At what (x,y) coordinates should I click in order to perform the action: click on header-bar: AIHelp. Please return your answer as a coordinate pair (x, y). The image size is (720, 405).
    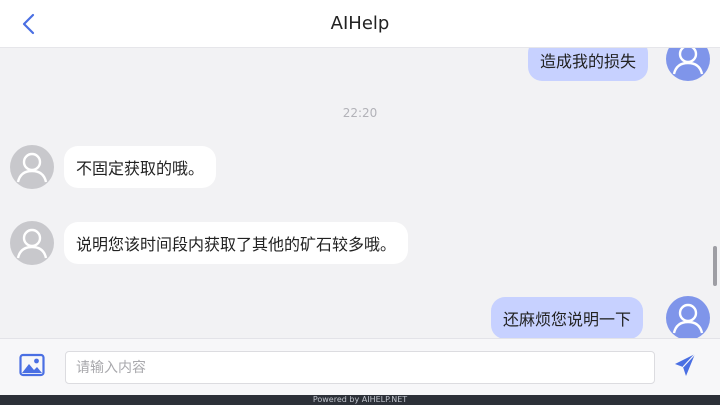
    Looking at the image, I should click on (360, 24).